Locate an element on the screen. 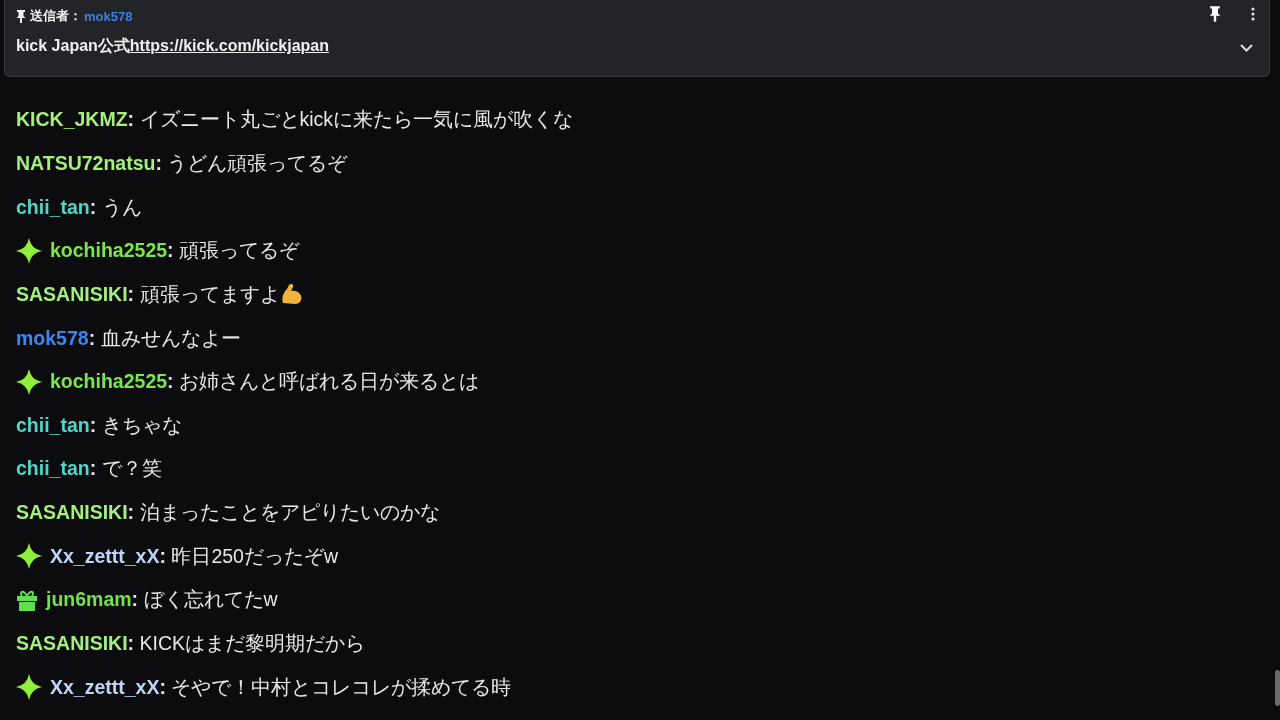  message-text: : で？笑 is located at coordinates (125, 469).